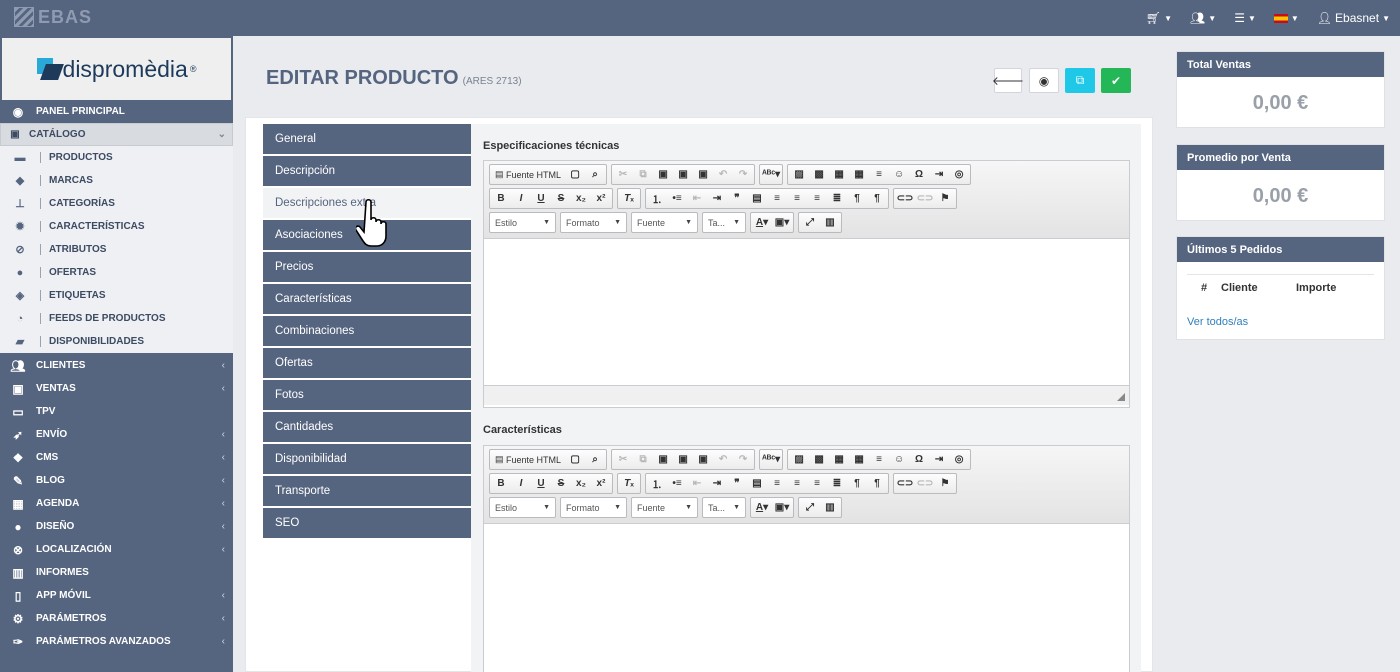 This screenshot has width=1400, height=672. Describe the element at coordinates (561, 483) in the screenshot. I see `strike-button: S` at that location.